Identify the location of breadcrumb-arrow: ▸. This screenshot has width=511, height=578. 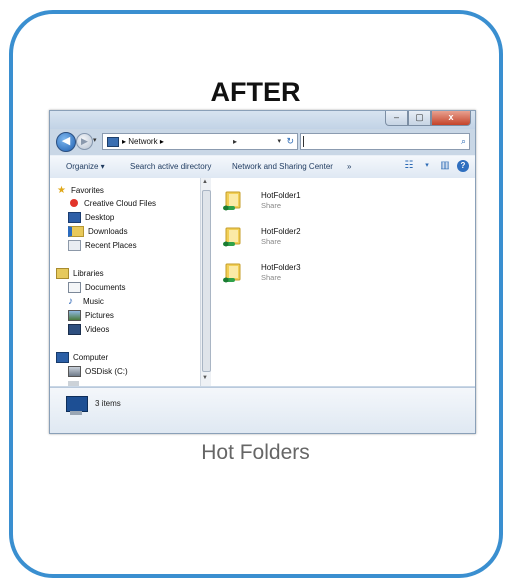
(162, 141).